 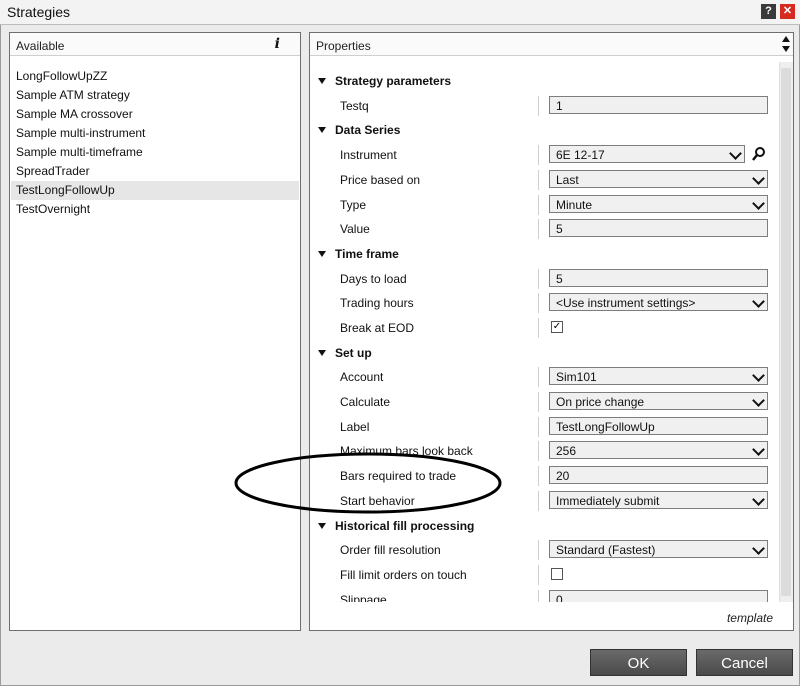 What do you see at coordinates (155, 95) in the screenshot?
I see `strategy-item: Sample ATM strategy` at bounding box center [155, 95].